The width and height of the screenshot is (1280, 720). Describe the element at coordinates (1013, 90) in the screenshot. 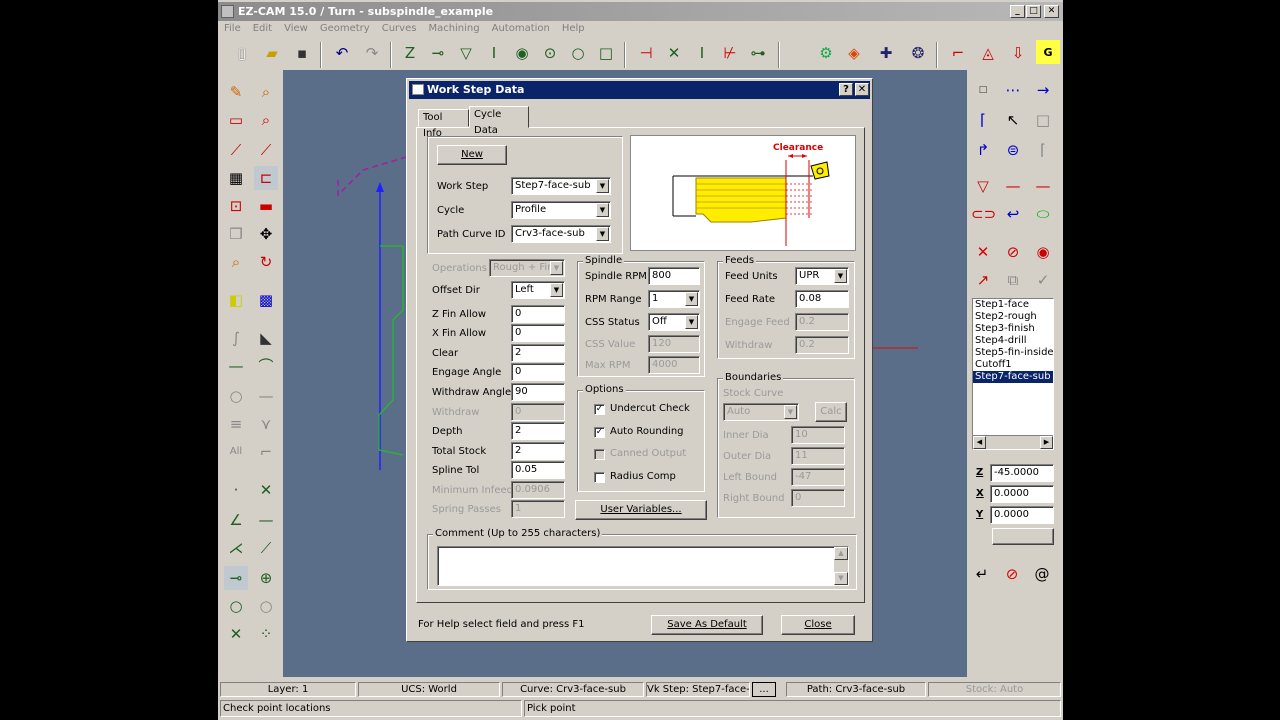

I see `dashline-icon: ⋯` at that location.